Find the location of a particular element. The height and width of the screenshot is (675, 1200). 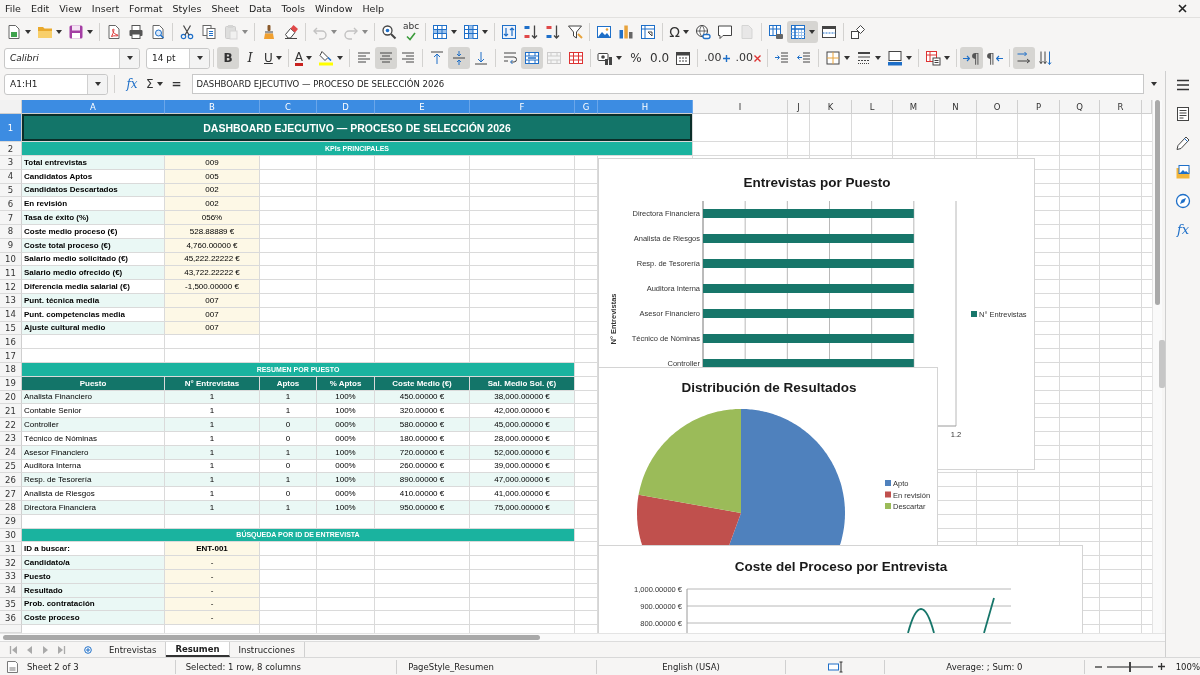

row-header: 22 is located at coordinates (11, 425).